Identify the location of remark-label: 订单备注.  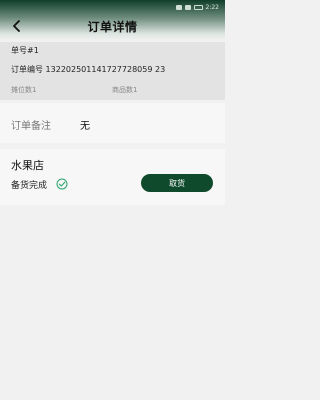
(31, 126).